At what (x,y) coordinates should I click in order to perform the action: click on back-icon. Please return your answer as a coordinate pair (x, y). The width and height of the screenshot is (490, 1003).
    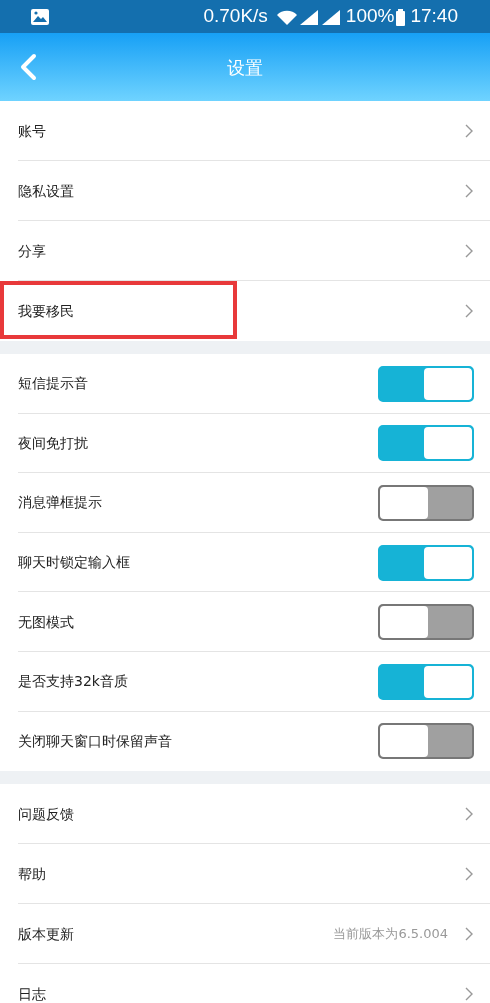
    Looking at the image, I should click on (28, 67).